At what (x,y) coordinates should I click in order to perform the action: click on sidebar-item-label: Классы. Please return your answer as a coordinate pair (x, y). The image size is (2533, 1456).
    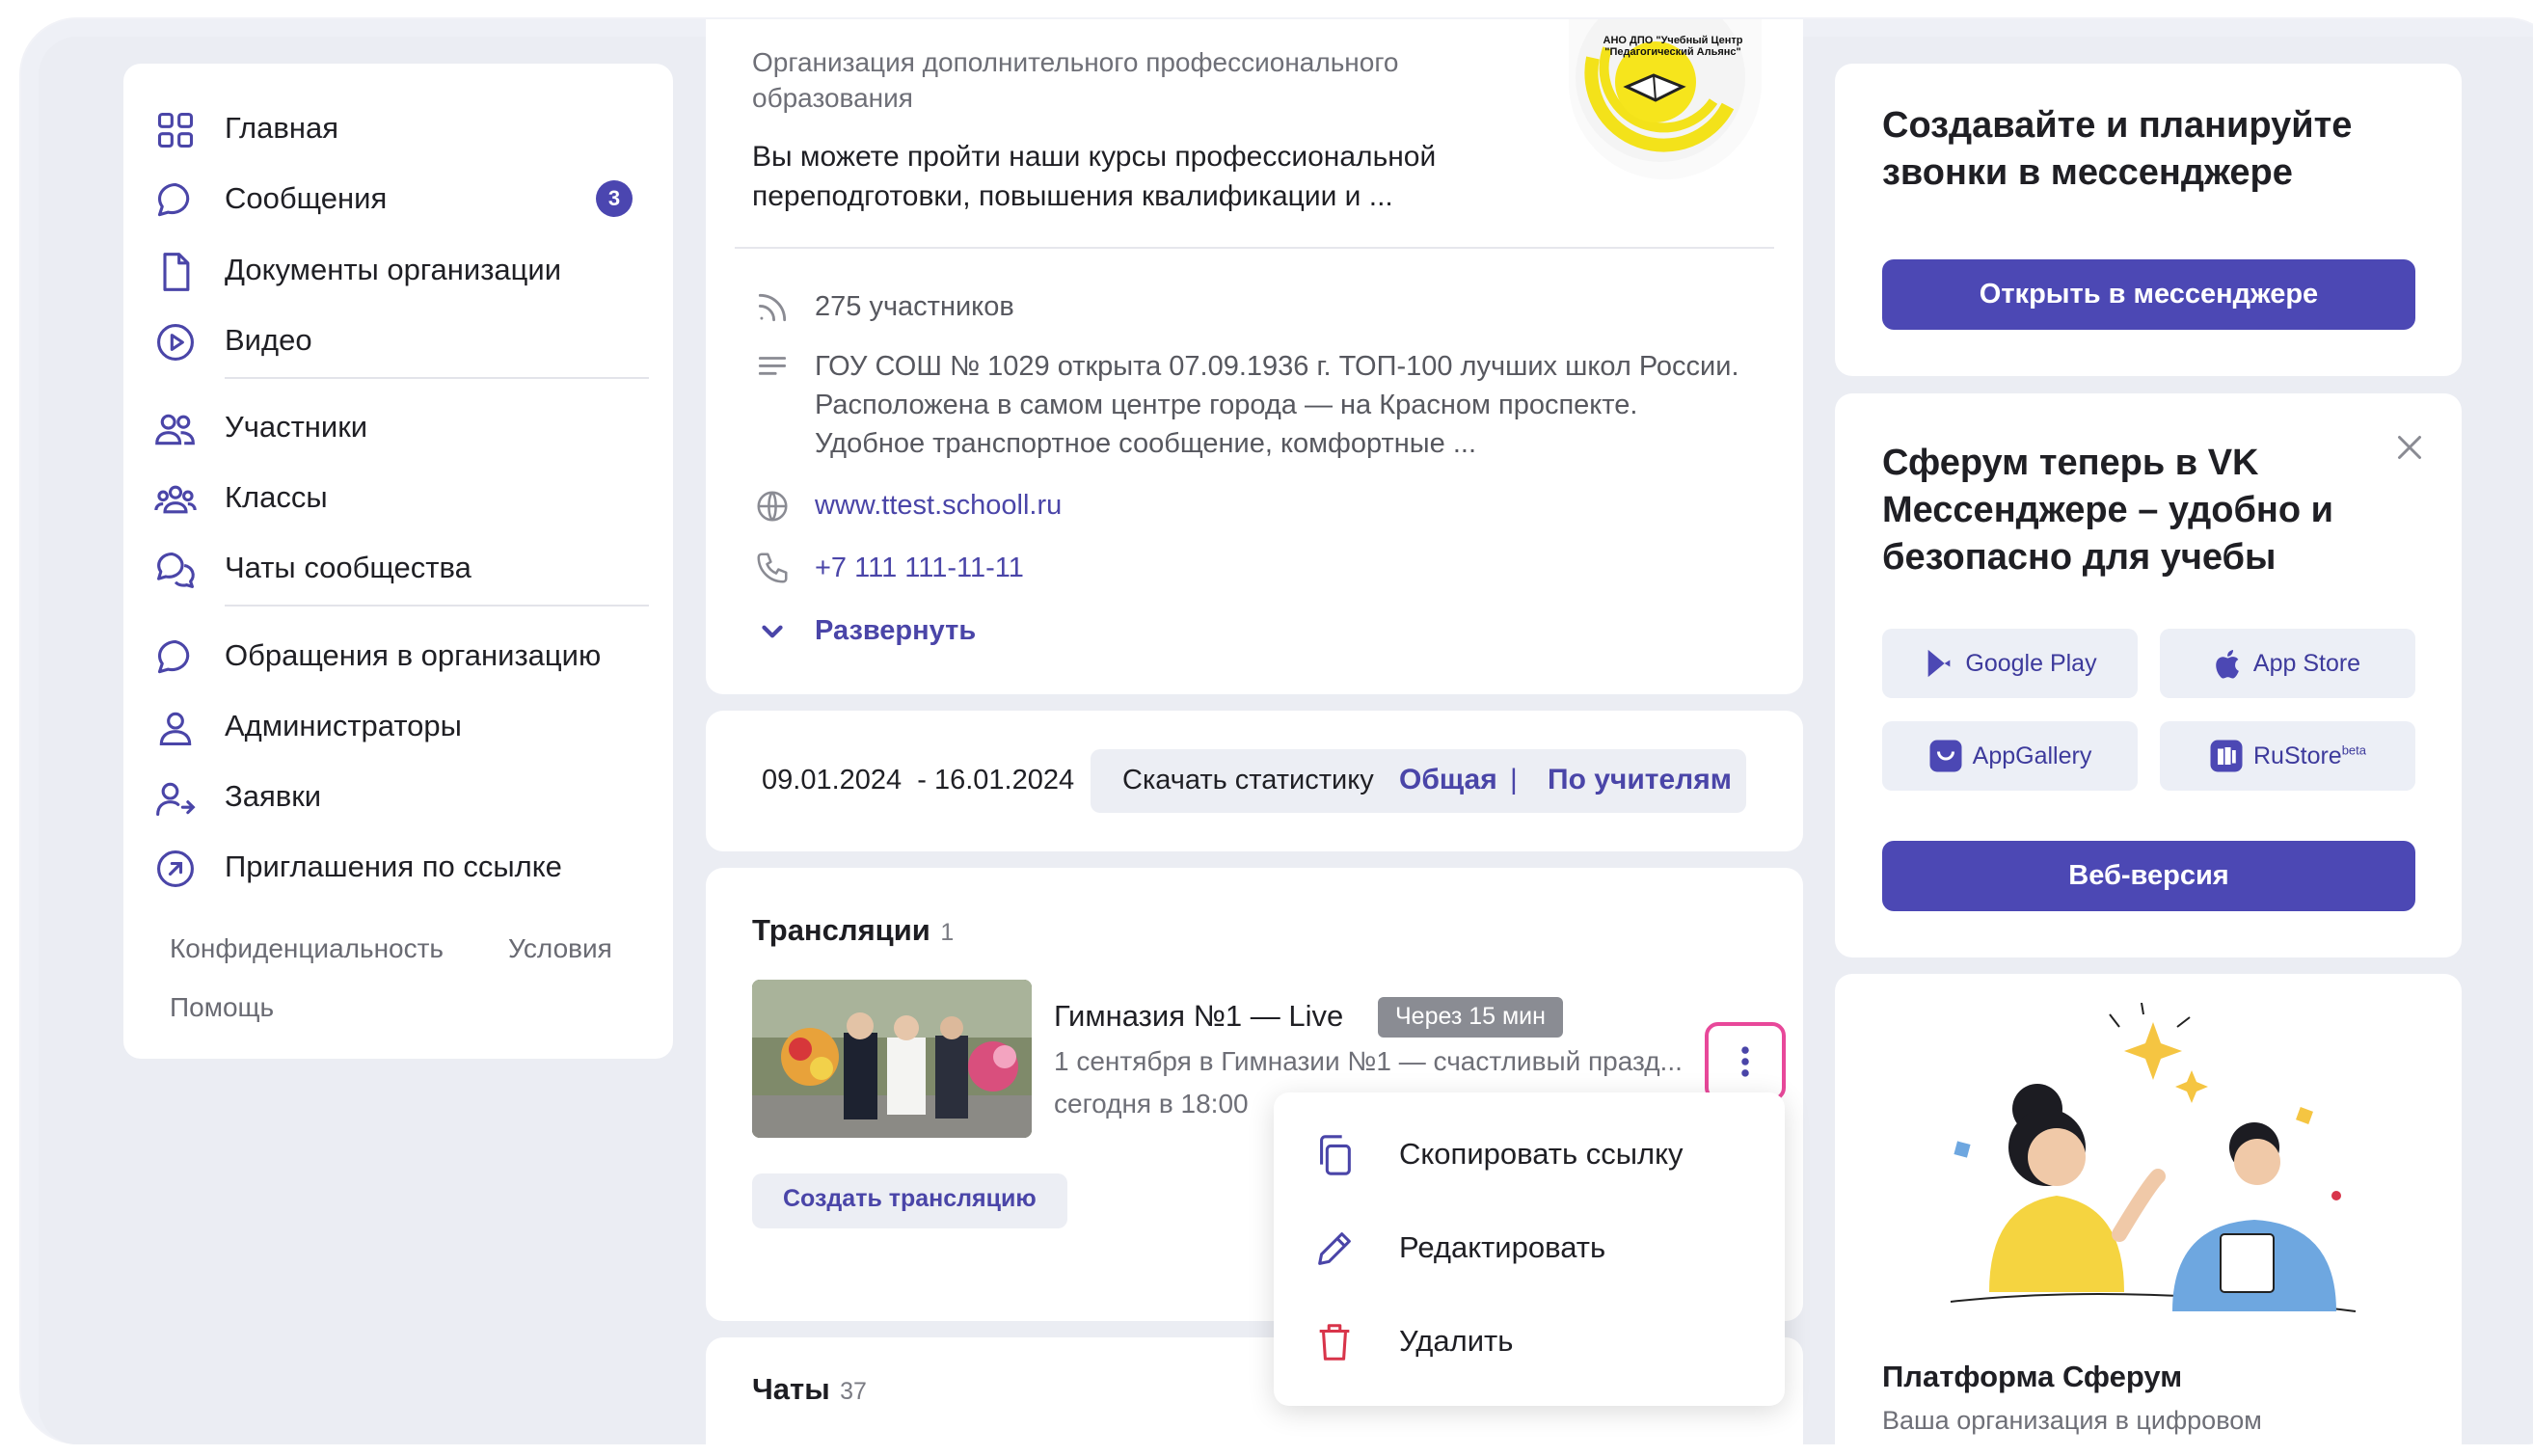
    Looking at the image, I should click on (276, 497).